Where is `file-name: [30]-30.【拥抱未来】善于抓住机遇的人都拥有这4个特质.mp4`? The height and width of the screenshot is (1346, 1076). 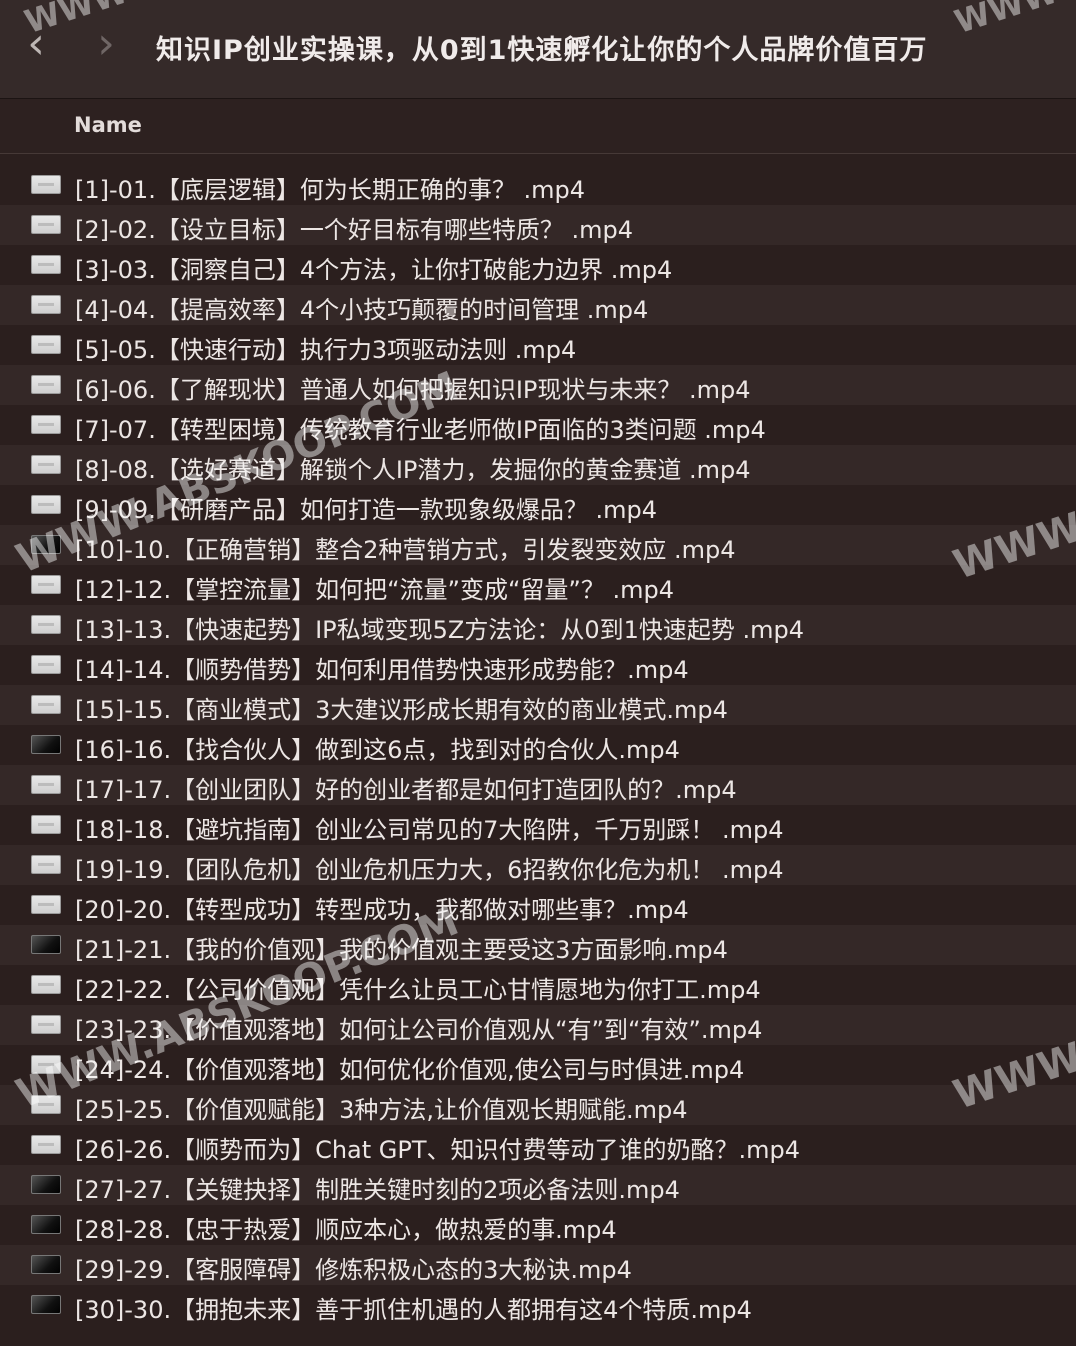 file-name: [30]-30.【拥抱未来】善于抓住机遇的人都拥有这4个特质.mp4 is located at coordinates (413, 1310).